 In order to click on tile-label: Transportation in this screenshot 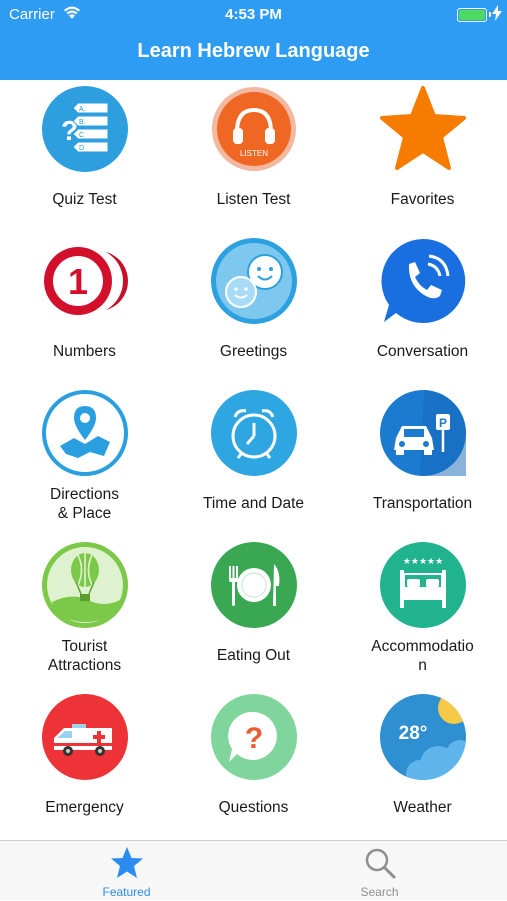, I will do `click(422, 503)`.